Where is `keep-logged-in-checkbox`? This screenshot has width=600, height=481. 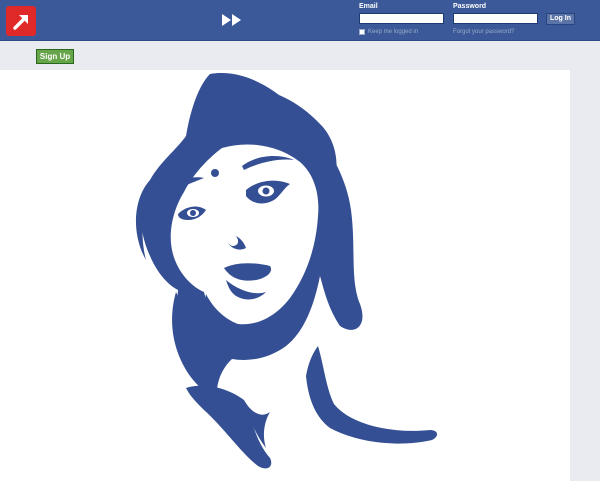
keep-logged-in-checkbox is located at coordinates (362, 32).